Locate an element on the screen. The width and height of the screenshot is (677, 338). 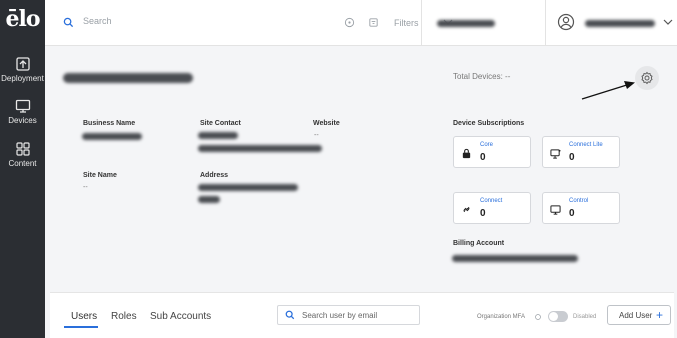
address-label: Address is located at coordinates (214, 175).